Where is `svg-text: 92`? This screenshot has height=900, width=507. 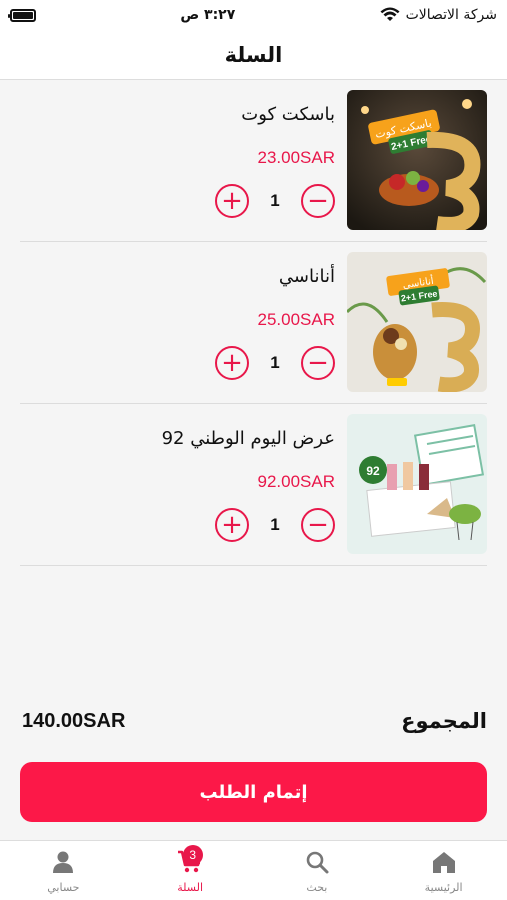 svg-text: 92 is located at coordinates (373, 471).